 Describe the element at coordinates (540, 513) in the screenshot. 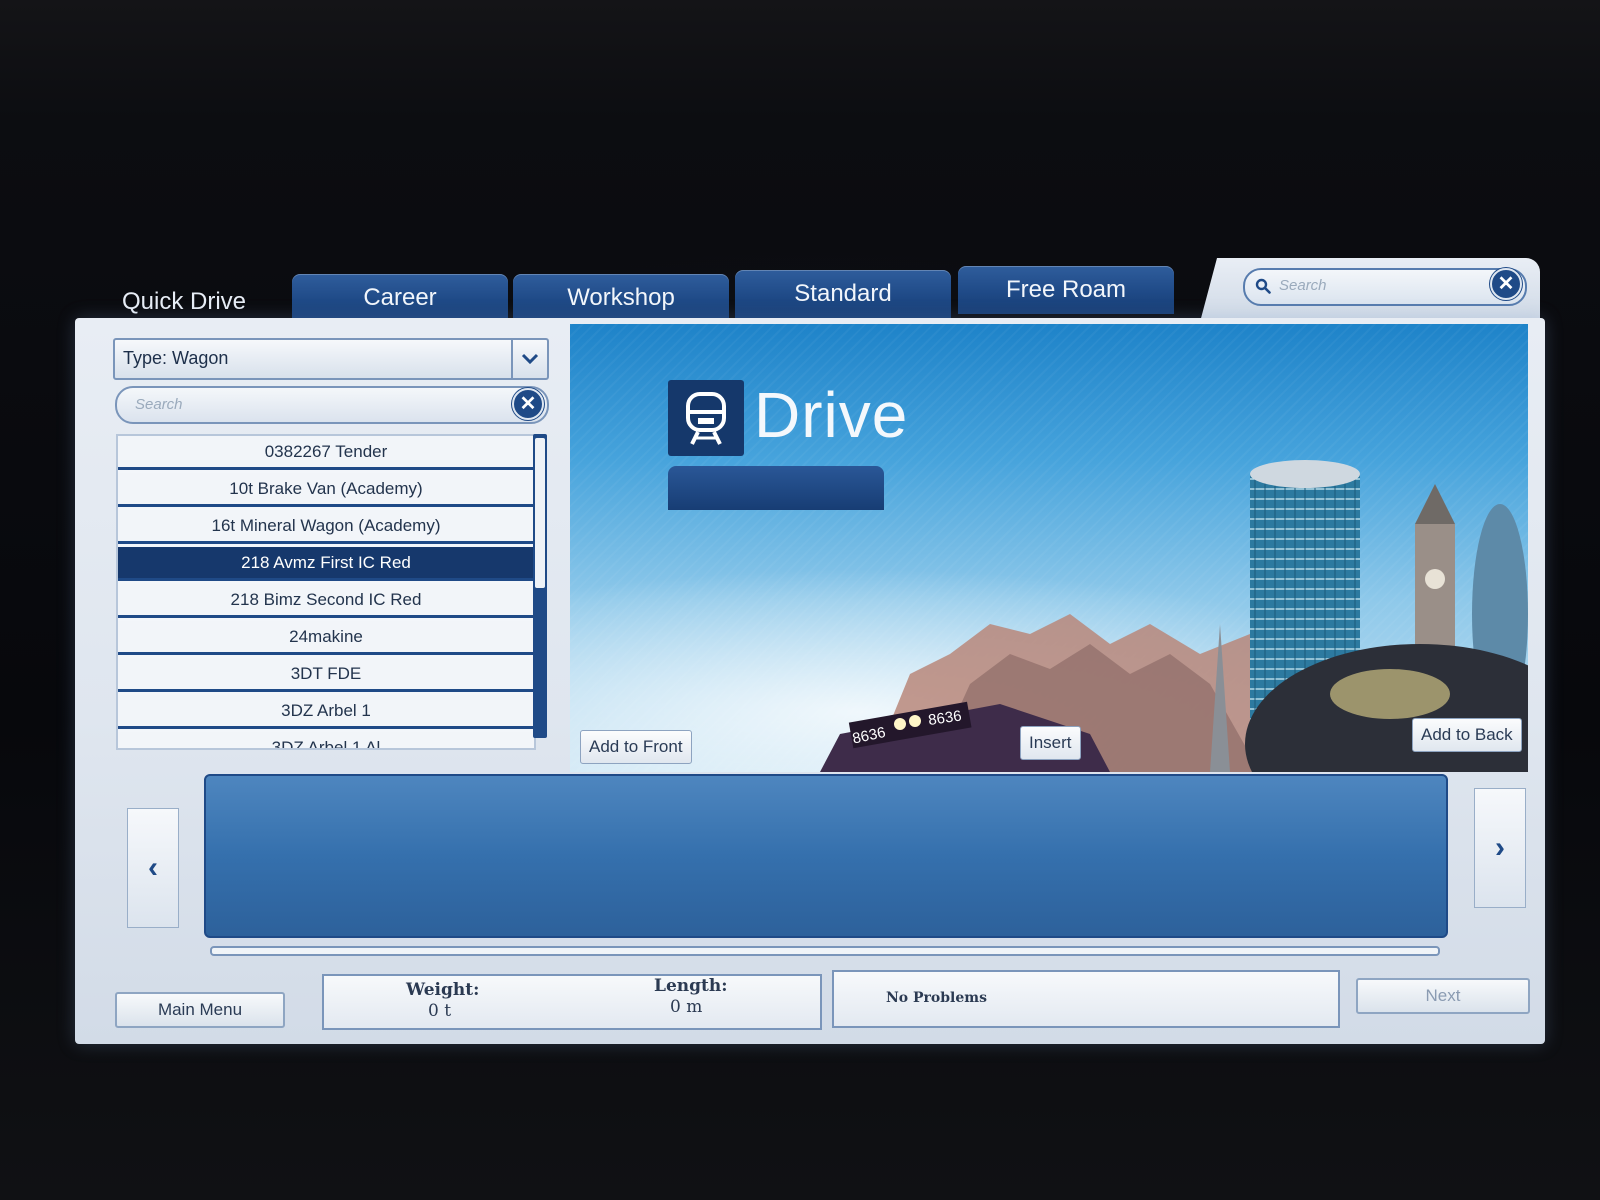

I see `scrollbar-thumb` at that location.